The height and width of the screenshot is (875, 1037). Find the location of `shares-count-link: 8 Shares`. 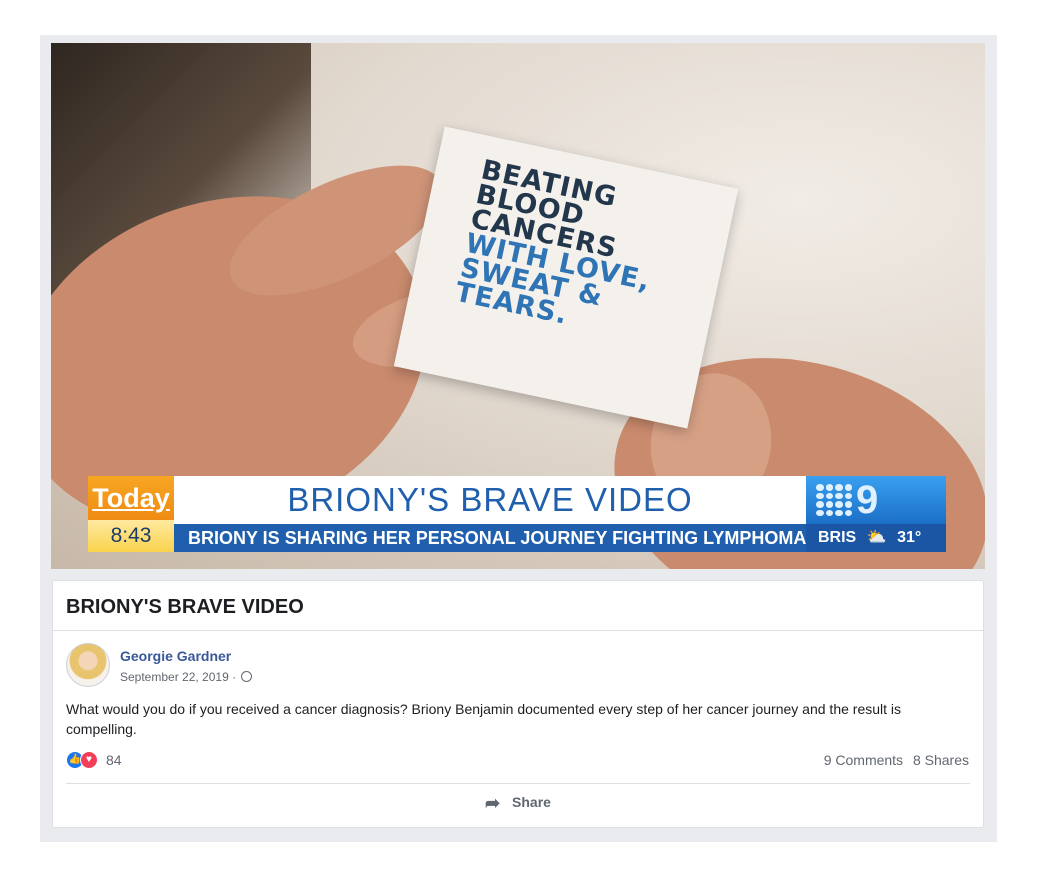

shares-count-link: 8 Shares is located at coordinates (941, 760).